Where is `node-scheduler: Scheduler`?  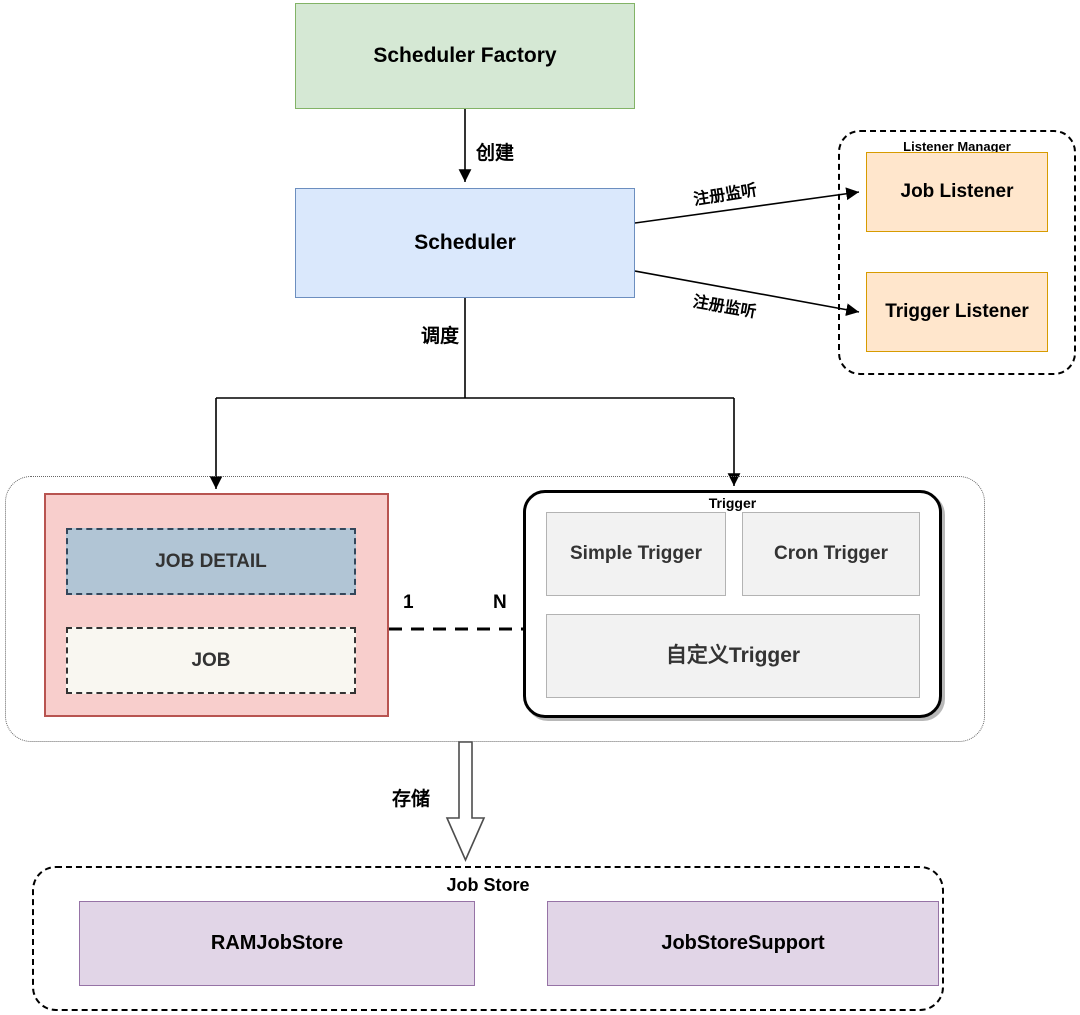 node-scheduler: Scheduler is located at coordinates (465, 243).